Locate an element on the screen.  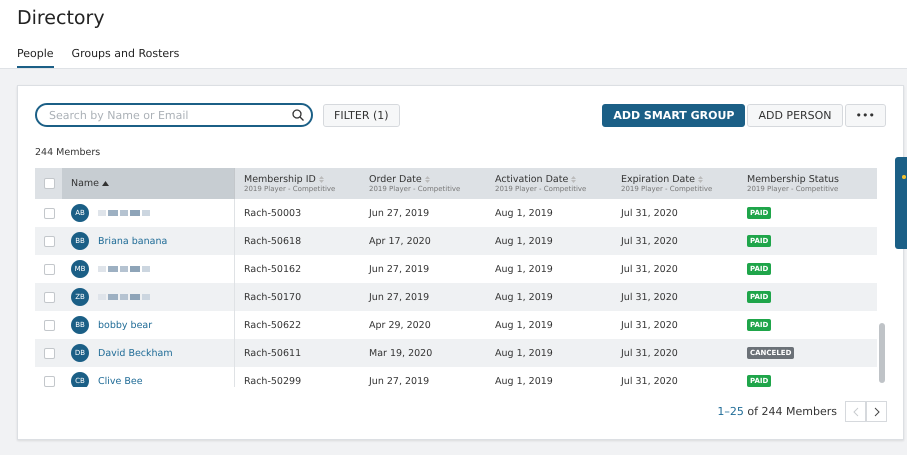
filter-button: FILTER (1) is located at coordinates (361, 115).